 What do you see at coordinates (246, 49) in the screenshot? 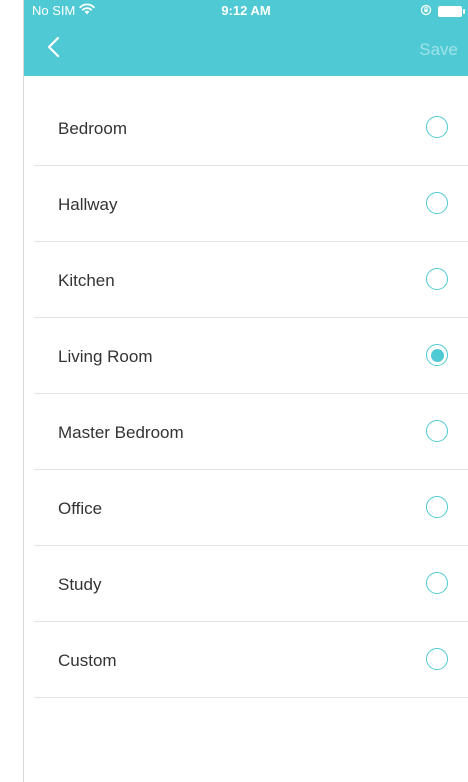
I see `nav-bar: Save` at bounding box center [246, 49].